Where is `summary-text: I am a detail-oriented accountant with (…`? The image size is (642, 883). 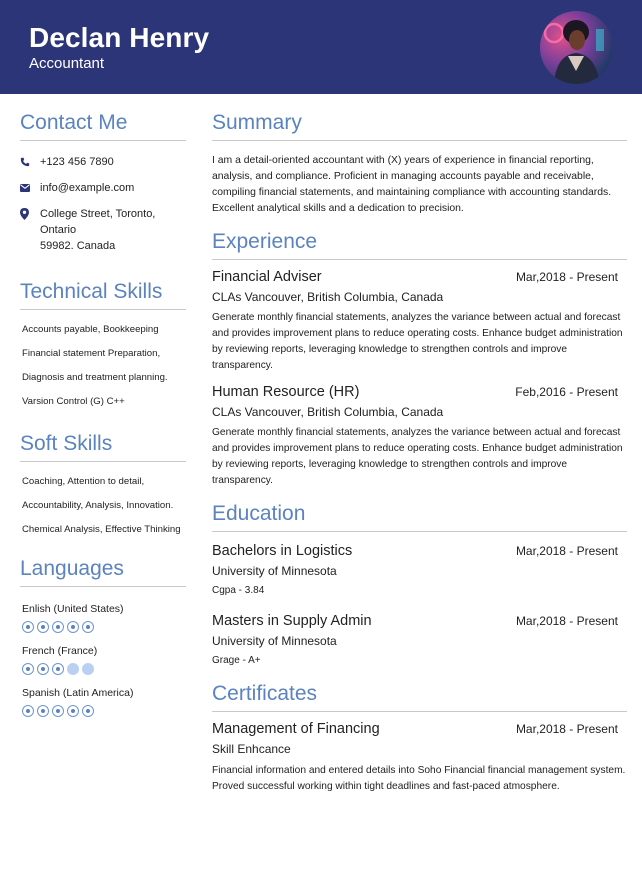 summary-text: I am a detail-oriented accountant with (… is located at coordinates (412, 184).